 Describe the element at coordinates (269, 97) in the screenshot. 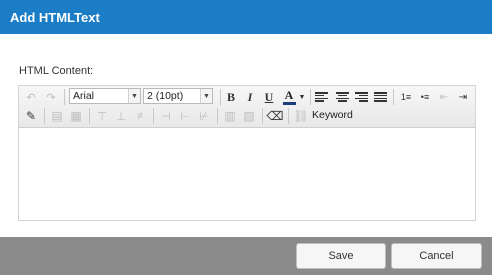

I see `underline-button: U` at that location.